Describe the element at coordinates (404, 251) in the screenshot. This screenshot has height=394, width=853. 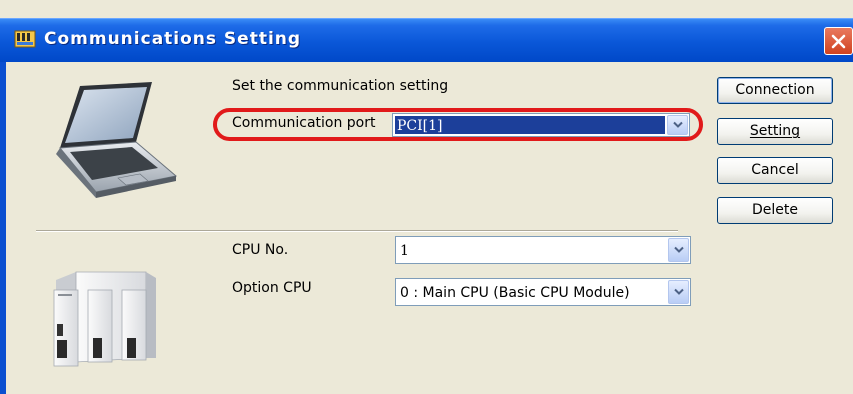
I see `cpu-no-value: 1` at that location.